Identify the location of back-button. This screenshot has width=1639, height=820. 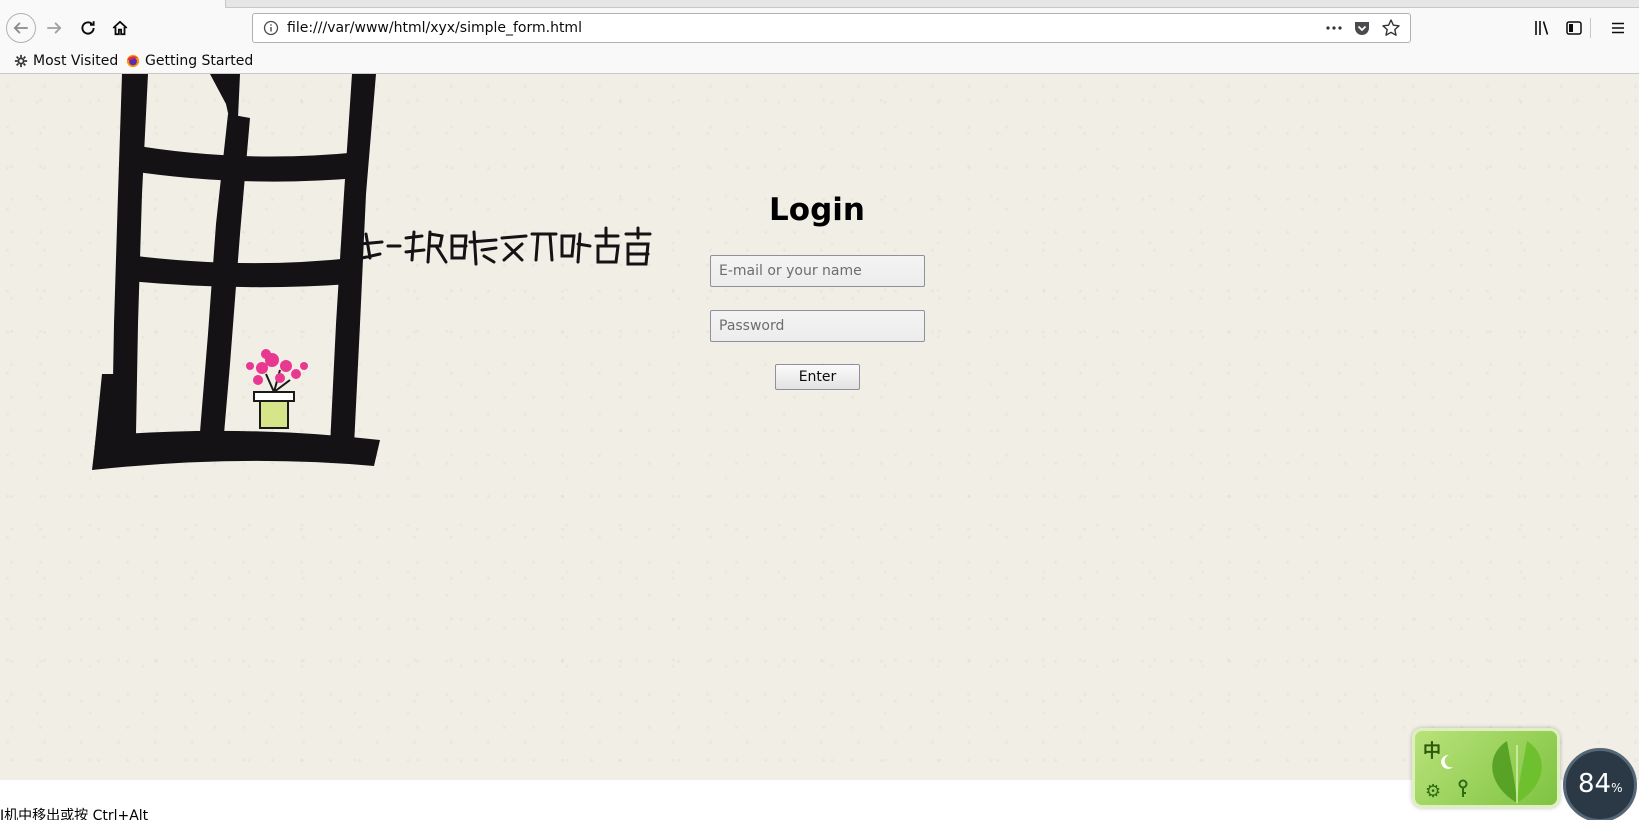
(21, 28).